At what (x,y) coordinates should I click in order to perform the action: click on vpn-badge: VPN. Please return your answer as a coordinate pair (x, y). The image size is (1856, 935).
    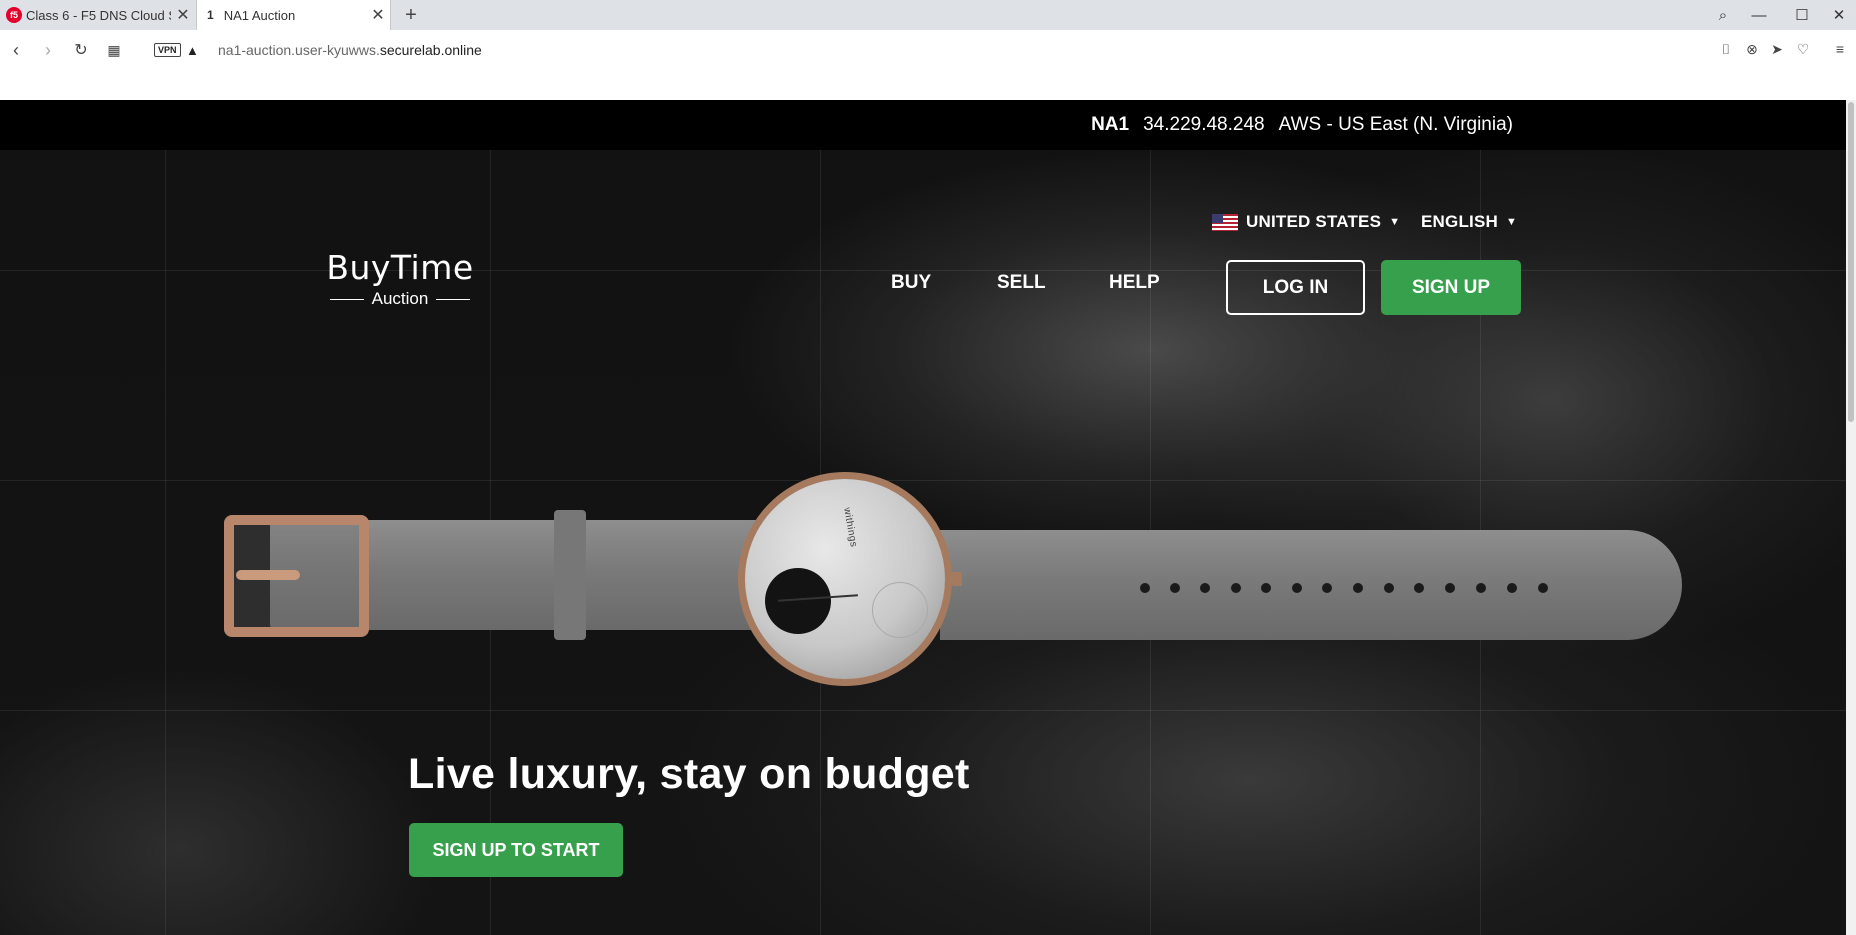
    Looking at the image, I should click on (167, 50).